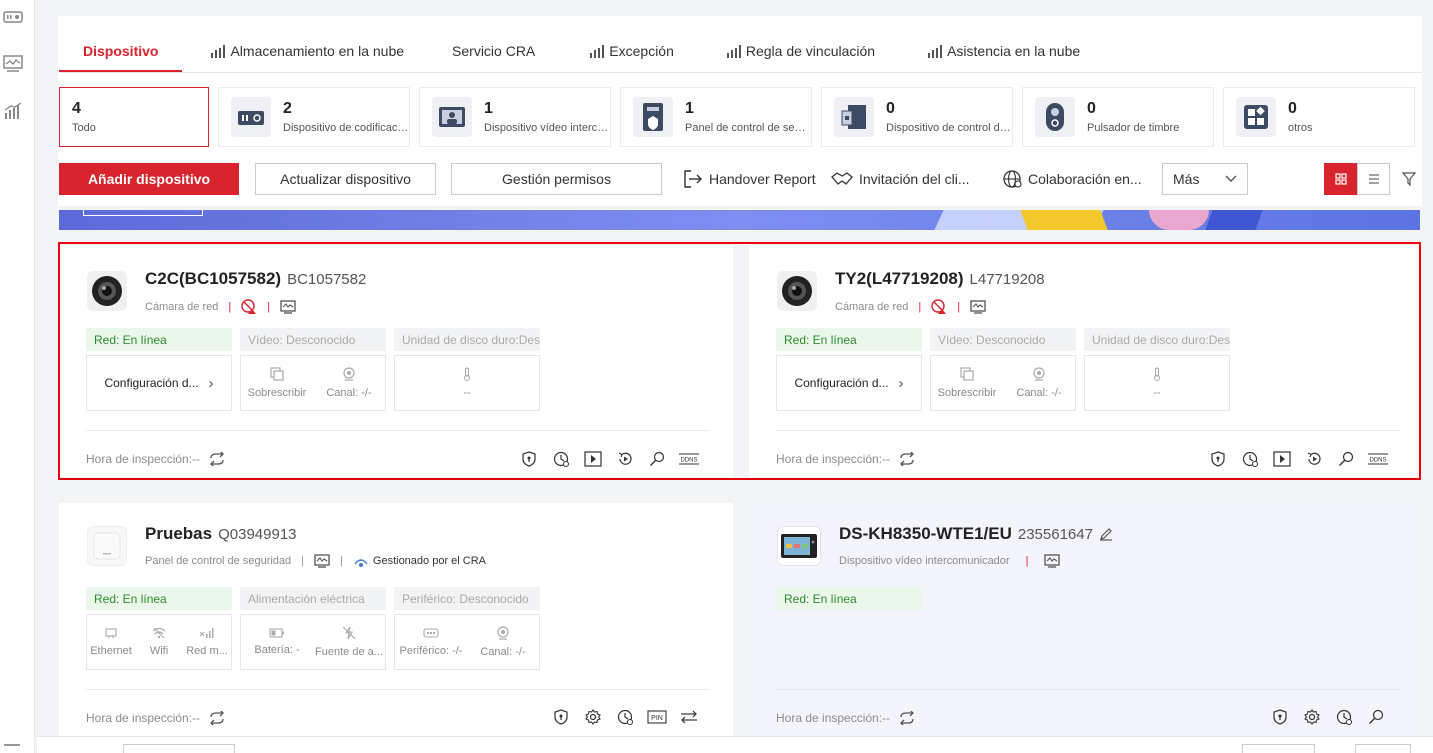  What do you see at coordinates (657, 717) in the screenshot?
I see `pin-icon: PIN` at bounding box center [657, 717].